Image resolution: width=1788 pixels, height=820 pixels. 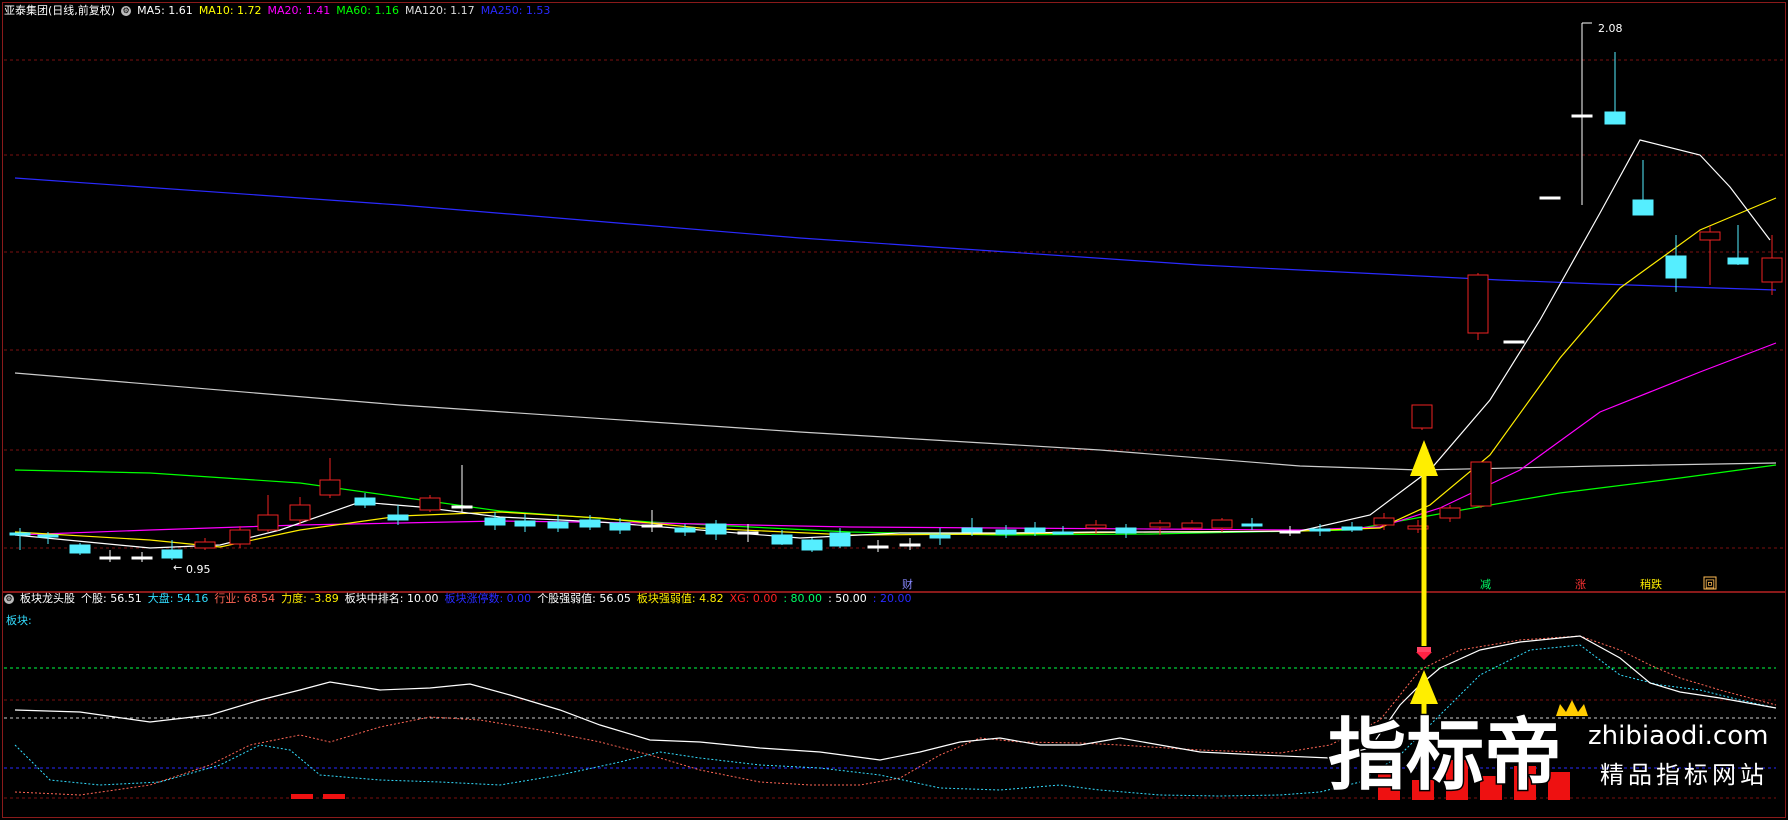 I want to click on watermark-brand: 指标帝, so click(x=1445, y=756).